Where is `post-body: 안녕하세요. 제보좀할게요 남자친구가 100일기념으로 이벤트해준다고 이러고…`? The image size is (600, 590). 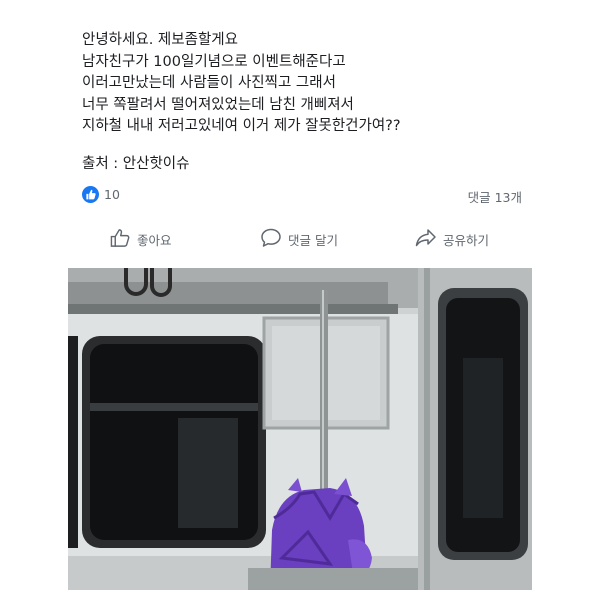 post-body: 안녕하세요. 제보좀할게요 남자친구가 100일기념으로 이벤트해준다고 이러고… is located at coordinates (312, 84).